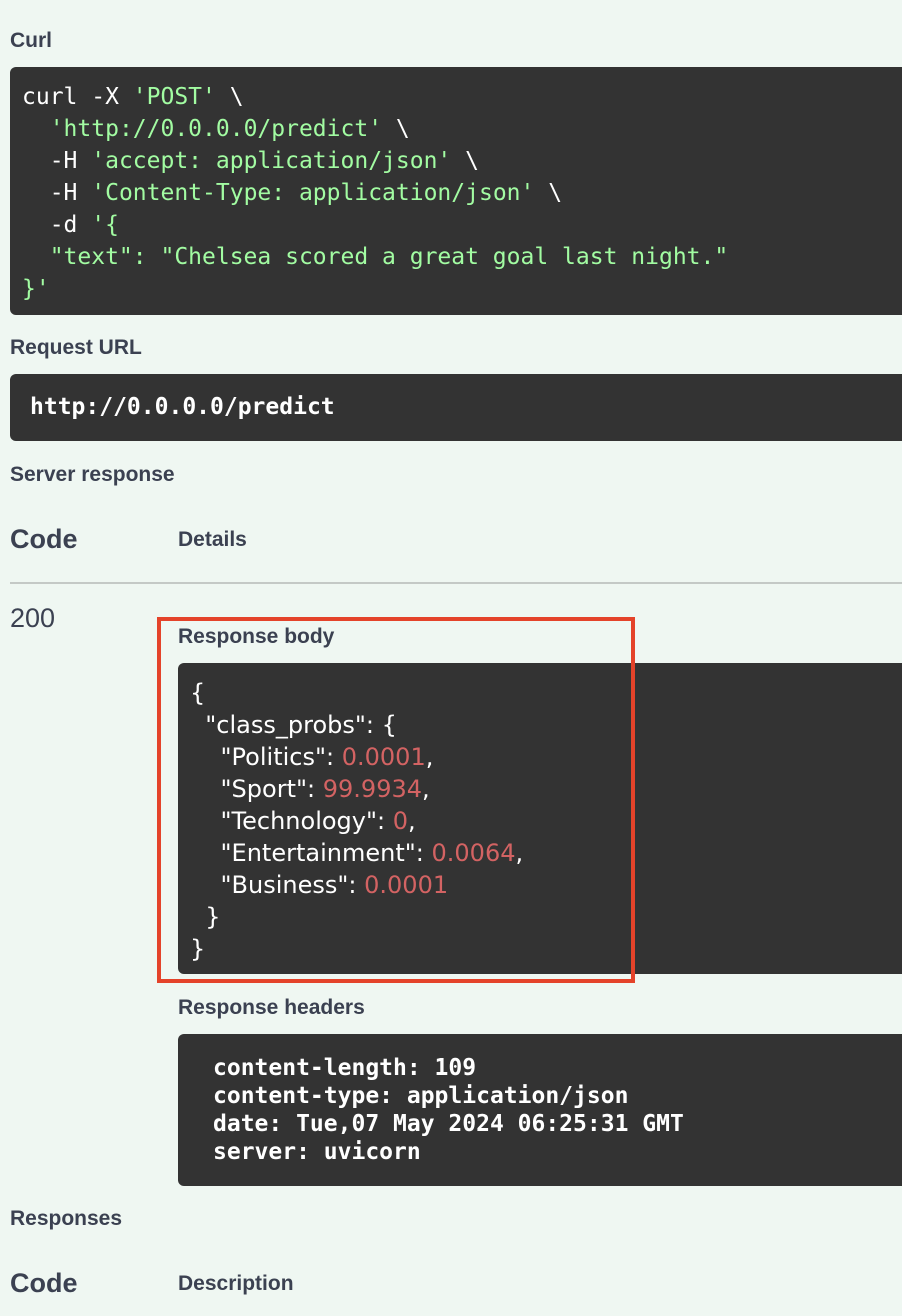  What do you see at coordinates (291, 821) in the screenshot?
I see `code-text: "Technology":` at bounding box center [291, 821].